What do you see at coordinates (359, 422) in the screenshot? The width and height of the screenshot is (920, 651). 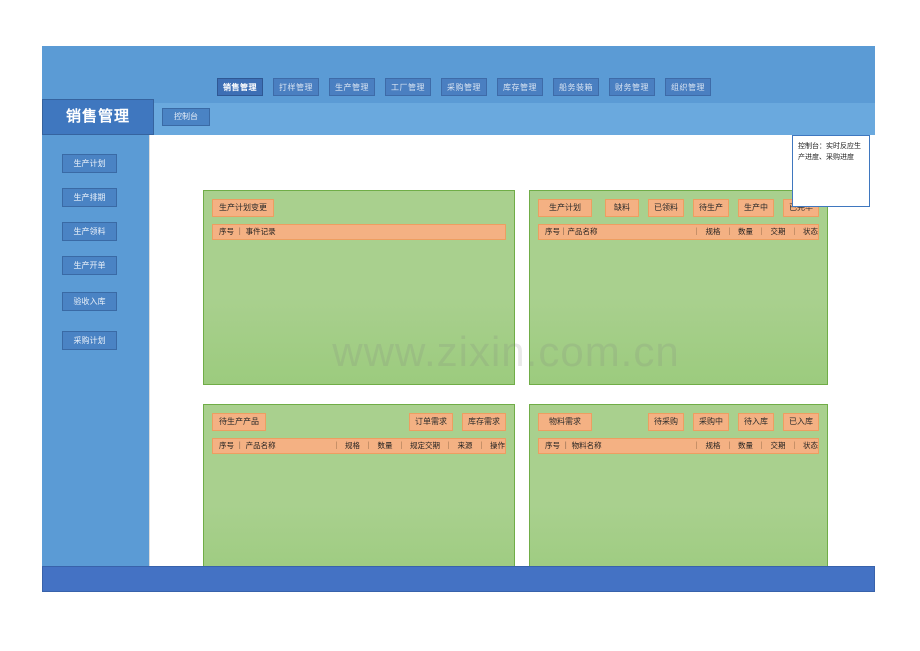 I see `panel-header: 待生产产品 订单需求 库存需求` at bounding box center [359, 422].